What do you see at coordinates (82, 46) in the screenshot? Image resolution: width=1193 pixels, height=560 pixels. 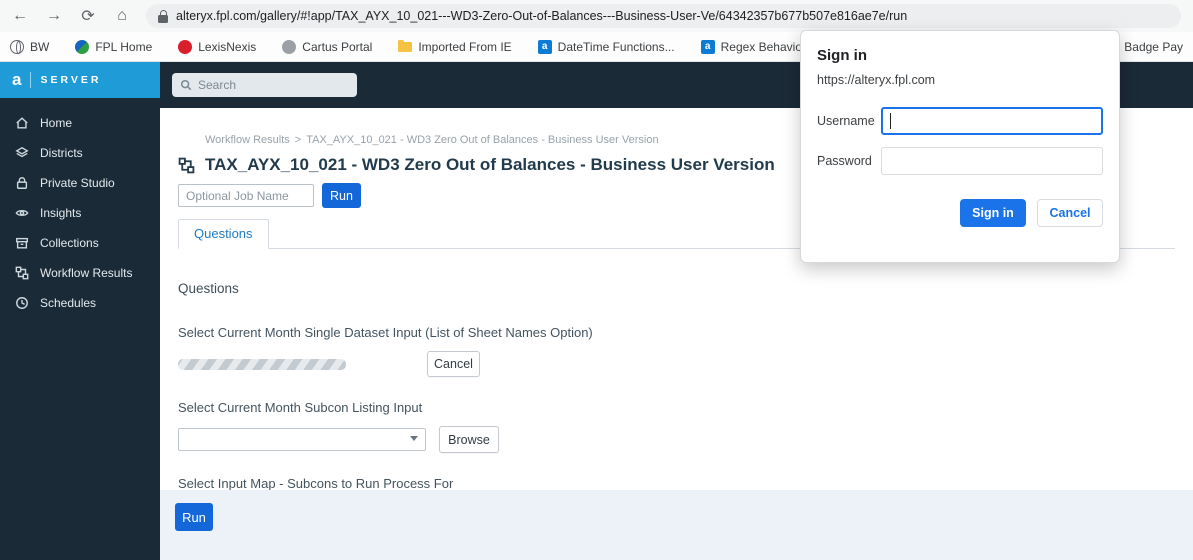 I see `fpl-favicon` at bounding box center [82, 46].